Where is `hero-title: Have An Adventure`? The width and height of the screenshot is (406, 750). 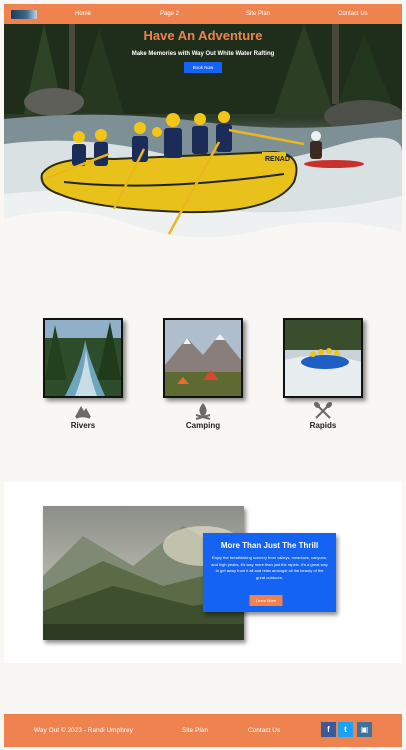
hero-title: Have An Adventure is located at coordinates (203, 35).